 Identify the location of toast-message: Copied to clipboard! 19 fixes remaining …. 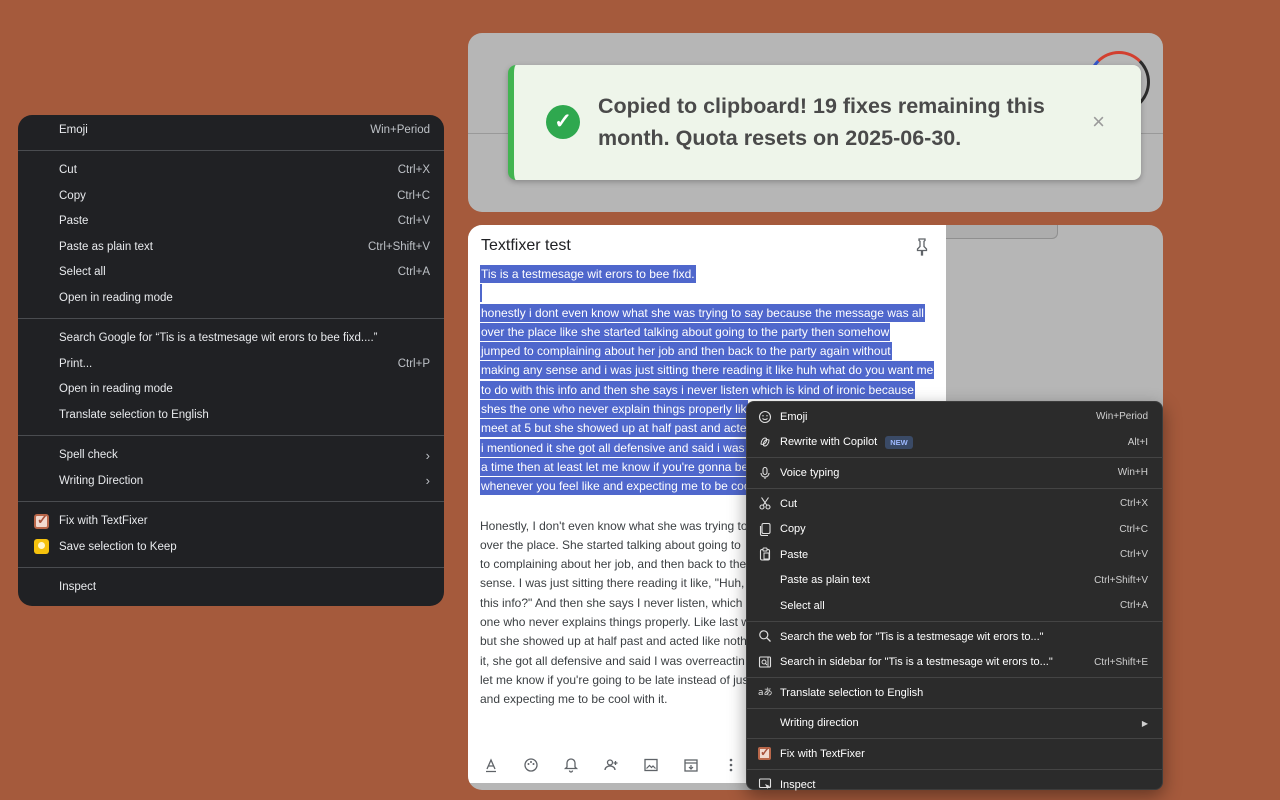
(821, 122).